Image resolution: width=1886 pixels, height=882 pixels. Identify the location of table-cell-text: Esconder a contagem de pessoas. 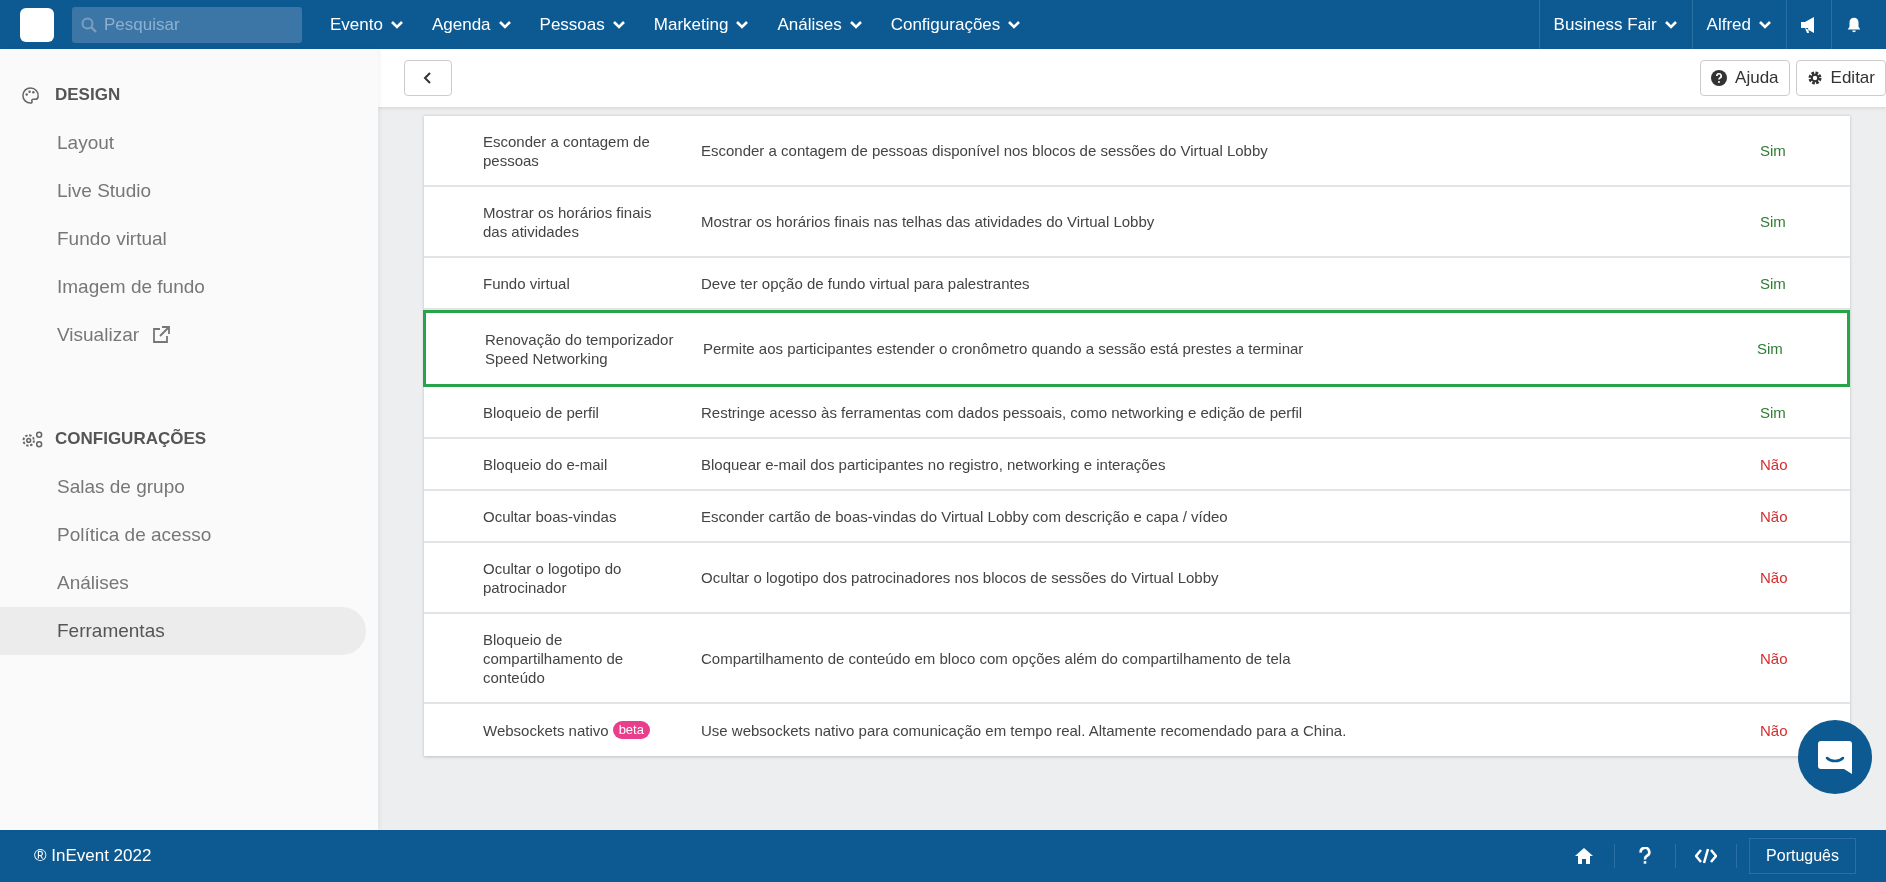
(567, 150).